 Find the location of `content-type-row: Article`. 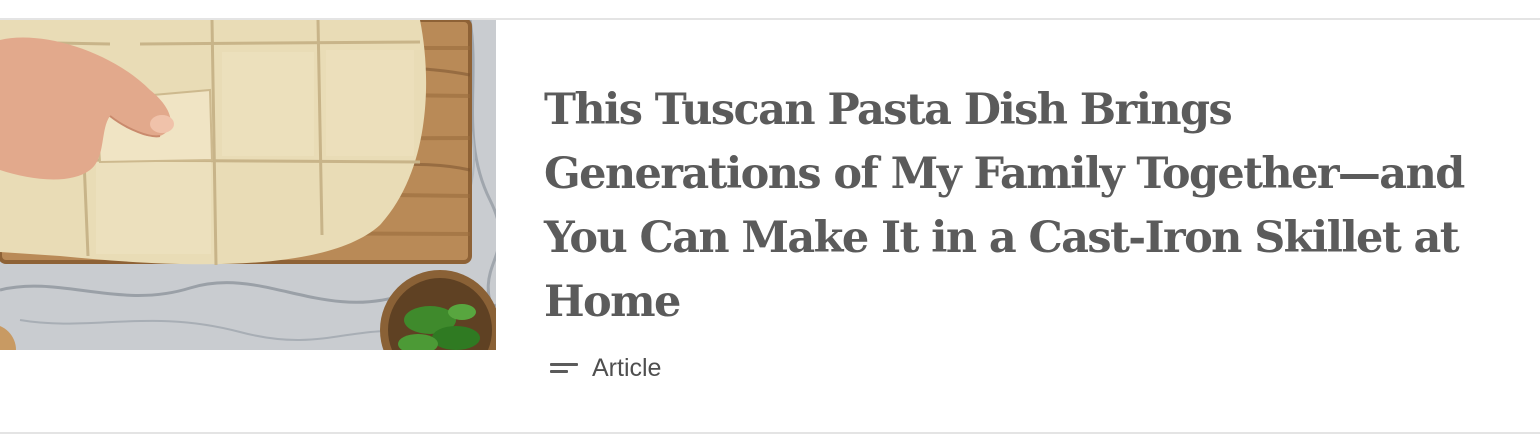

content-type-row: Article is located at coordinates (1029, 368).